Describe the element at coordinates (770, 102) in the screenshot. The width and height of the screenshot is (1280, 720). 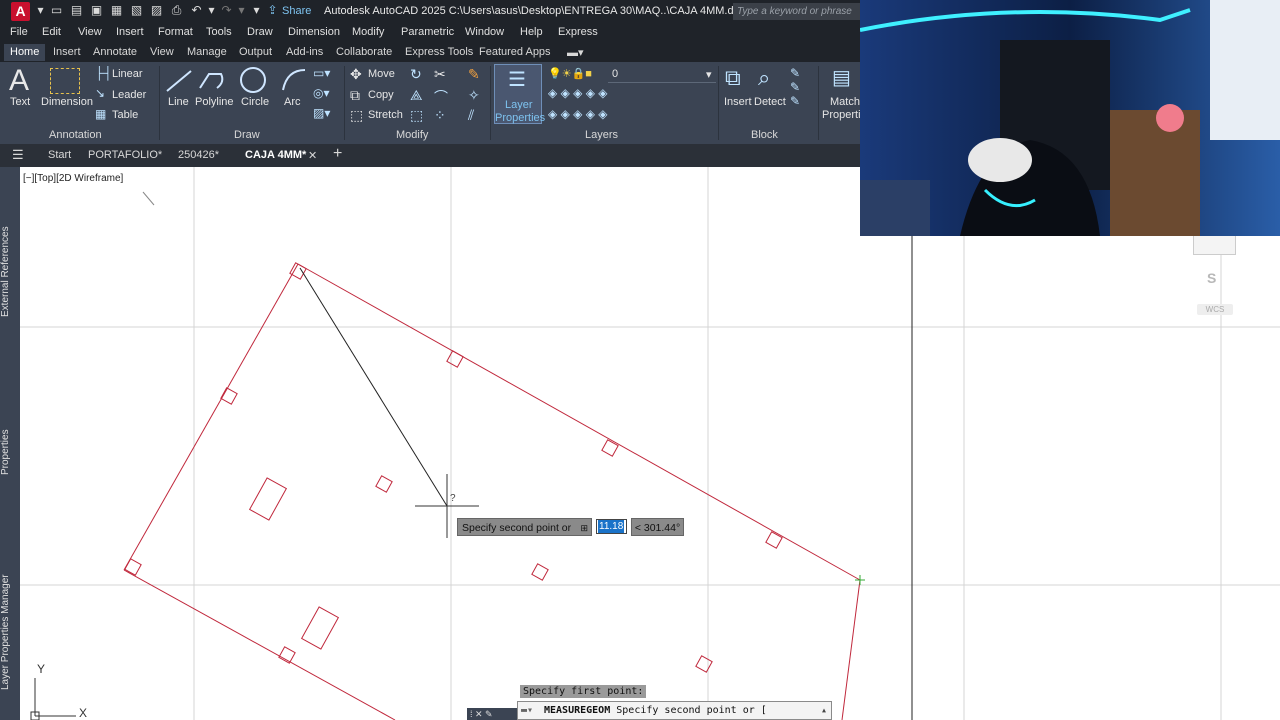
I see `detect-label: Detect` at that location.